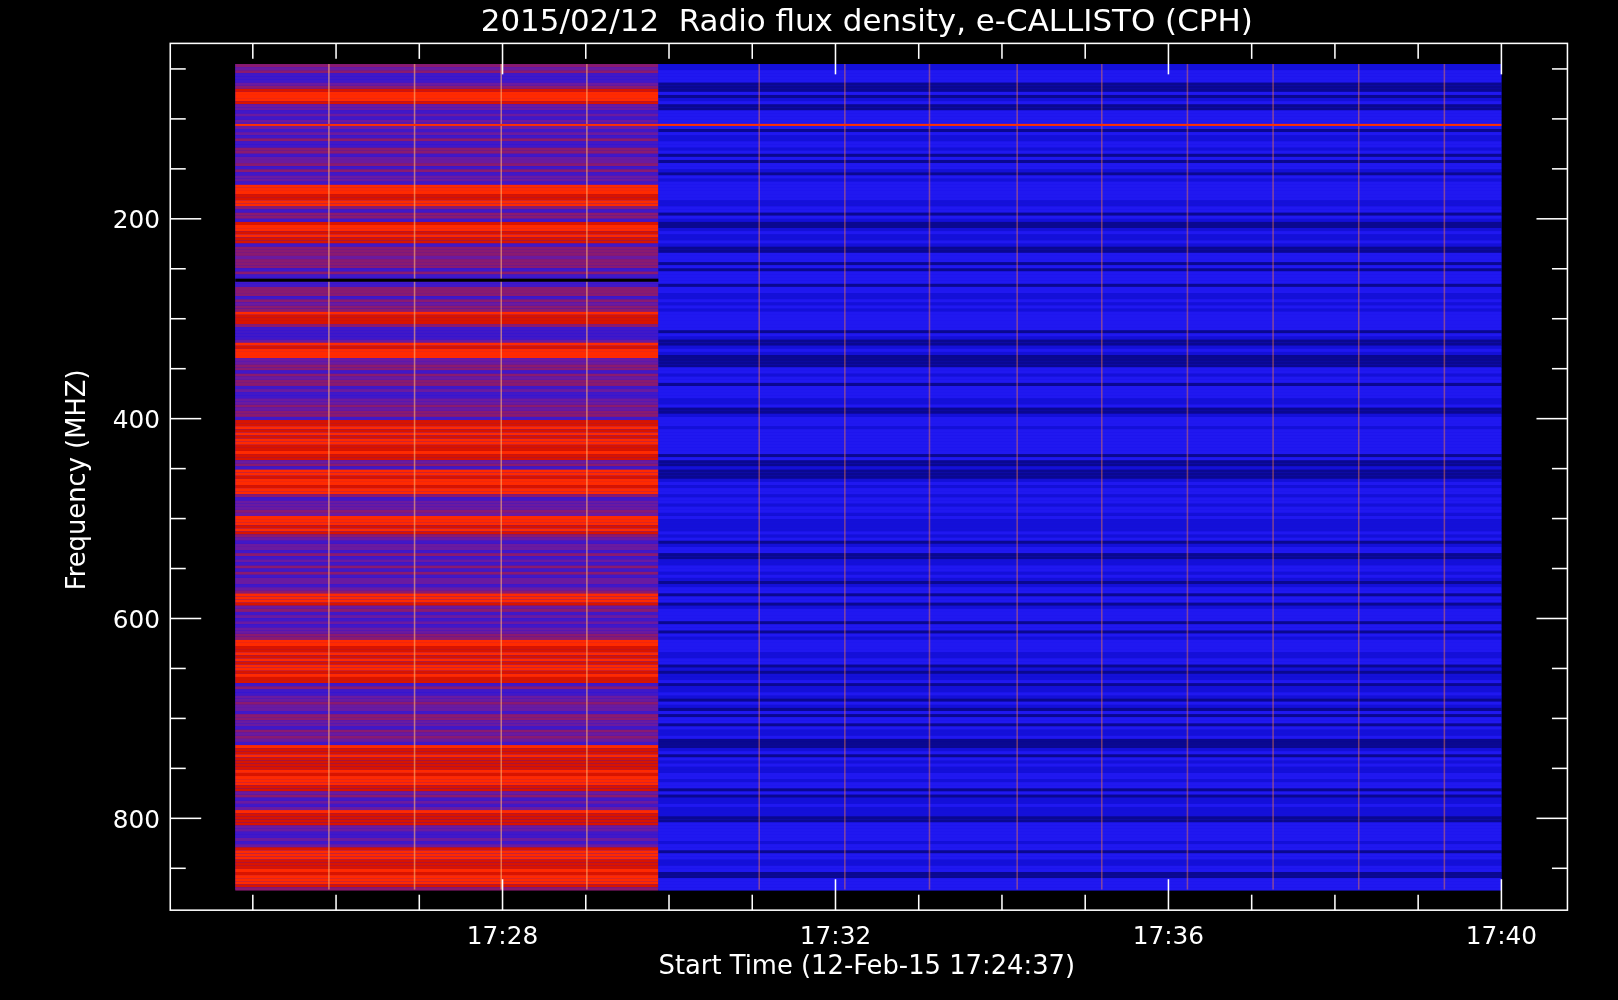 Image resolution: width=1618 pixels, height=1000 pixels. Describe the element at coordinates (1501, 936) in the screenshot. I see `x-tick-label: 17:40` at that location.